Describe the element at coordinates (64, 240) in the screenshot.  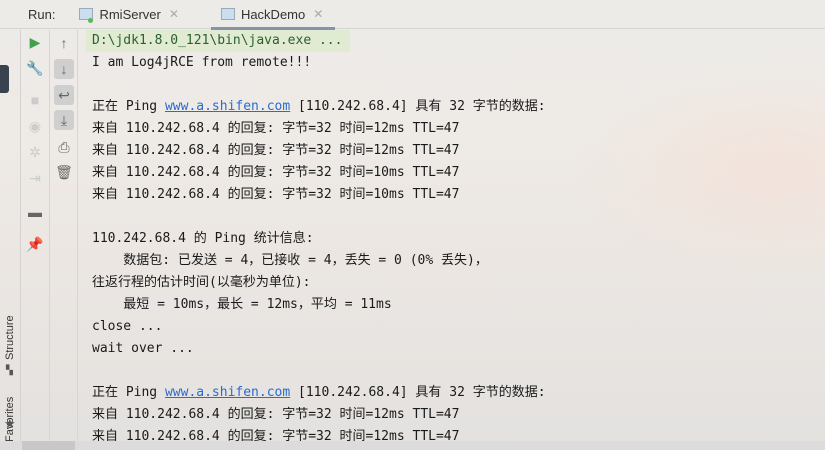
I see `console-toolbar: ↑ ↓ ↩ ⤓ ⎙ 🗑` at that location.